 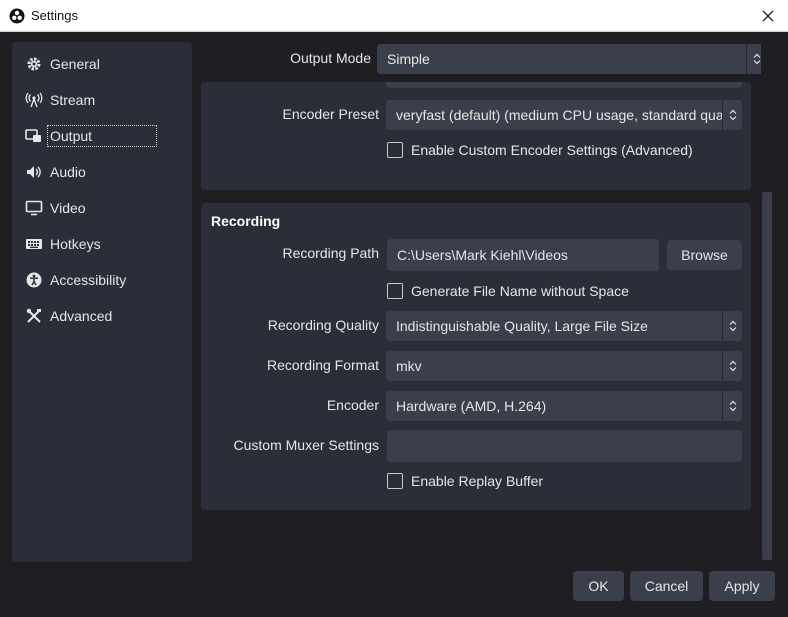 I want to click on recording-path-input: C:\Users\Mark Kiehl\Videos, so click(x=523, y=255).